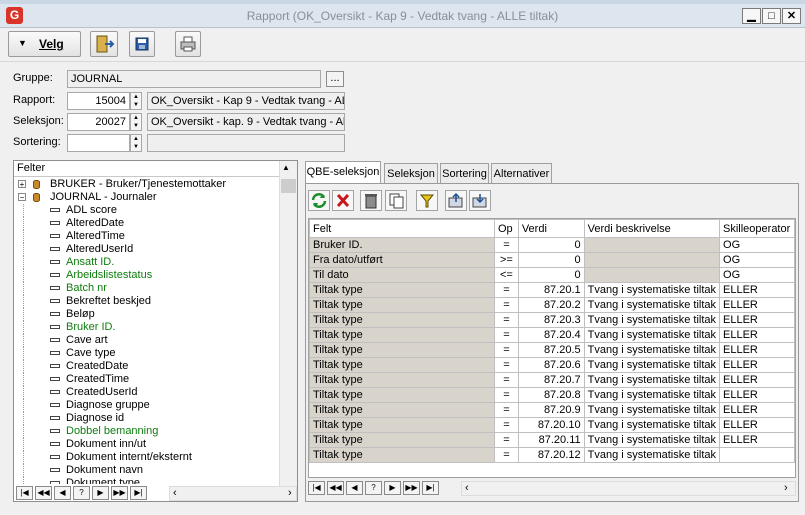 This screenshot has width=805, height=515. I want to click on grid-cell-verdi: 87.20.6, so click(551, 365).